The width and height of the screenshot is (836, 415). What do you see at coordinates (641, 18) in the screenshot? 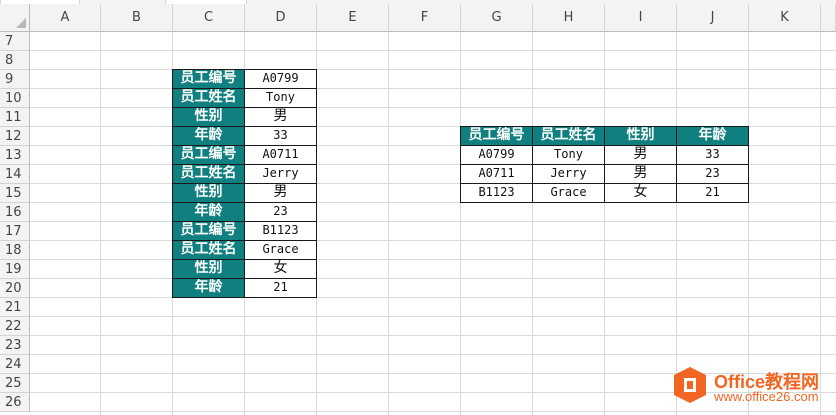
I see `column-header-i: I` at bounding box center [641, 18].